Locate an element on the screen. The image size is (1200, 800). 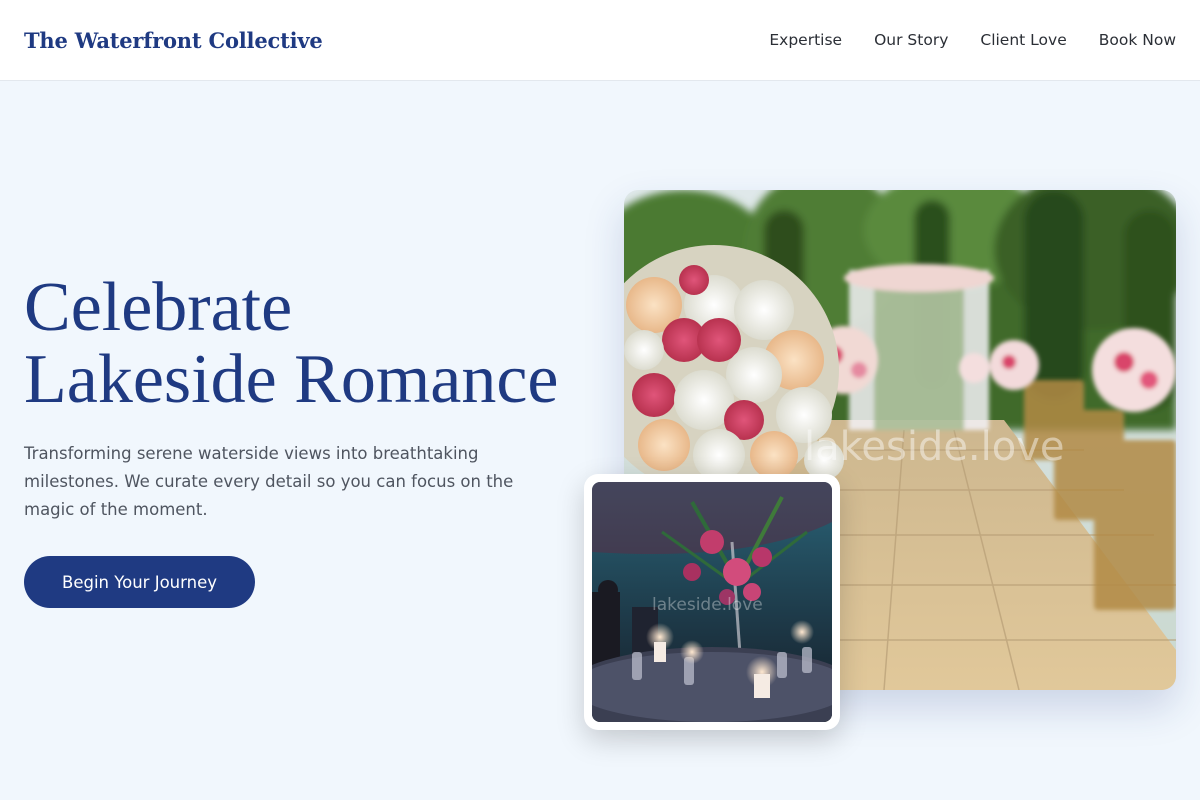
hero-title: Celebrate Lakeside Romance is located at coordinates (309, 344).